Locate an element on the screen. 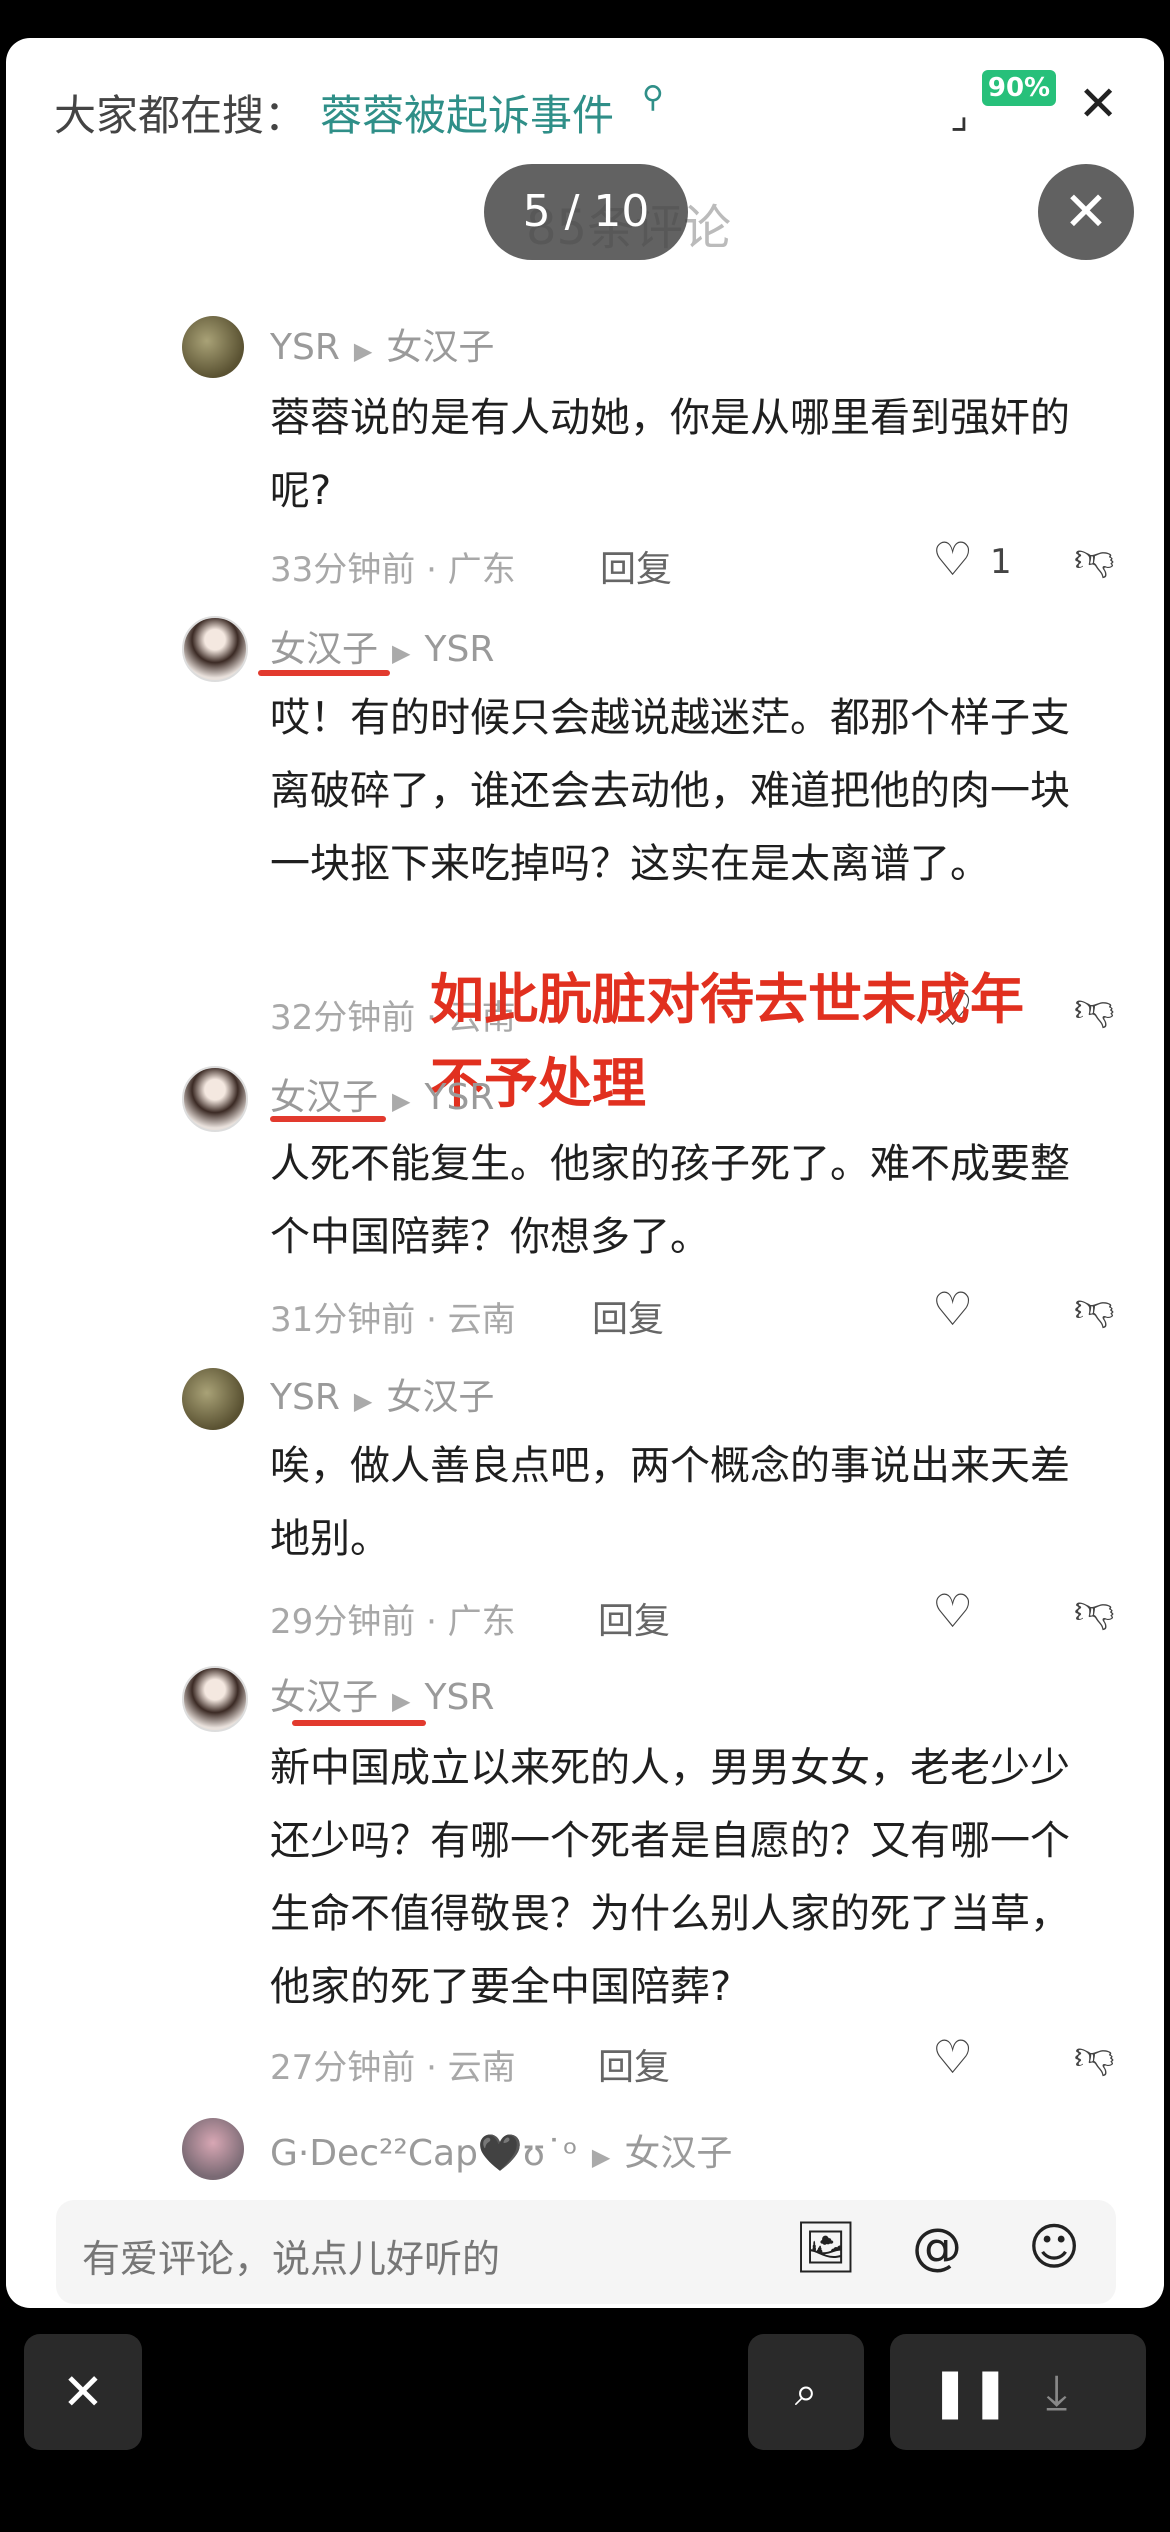 The image size is (1170, 2532). comment-text: 唉，做人善良点吧，两个概念的事说出来天差地别。 is located at coordinates (670, 1502).